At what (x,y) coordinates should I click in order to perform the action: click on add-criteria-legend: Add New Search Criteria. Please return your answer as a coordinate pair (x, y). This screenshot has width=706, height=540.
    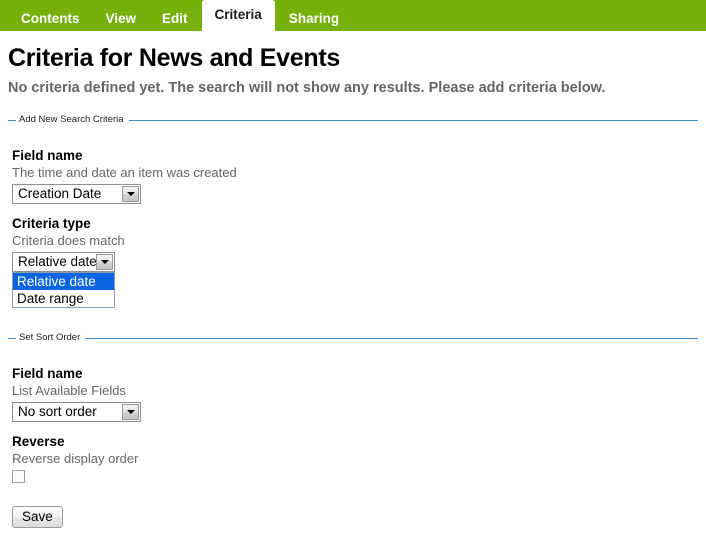
    Looking at the image, I should click on (71, 119).